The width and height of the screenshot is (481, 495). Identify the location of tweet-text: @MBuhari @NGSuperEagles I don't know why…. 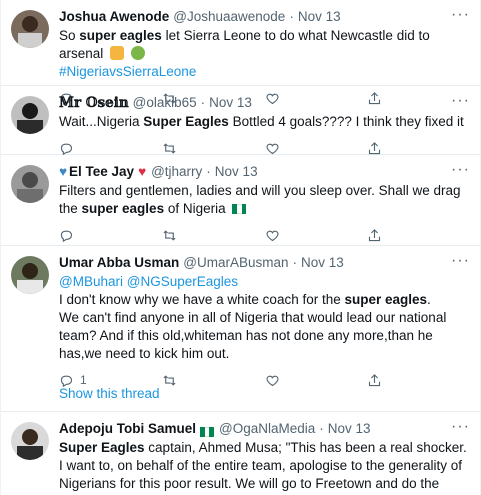
(253, 317).